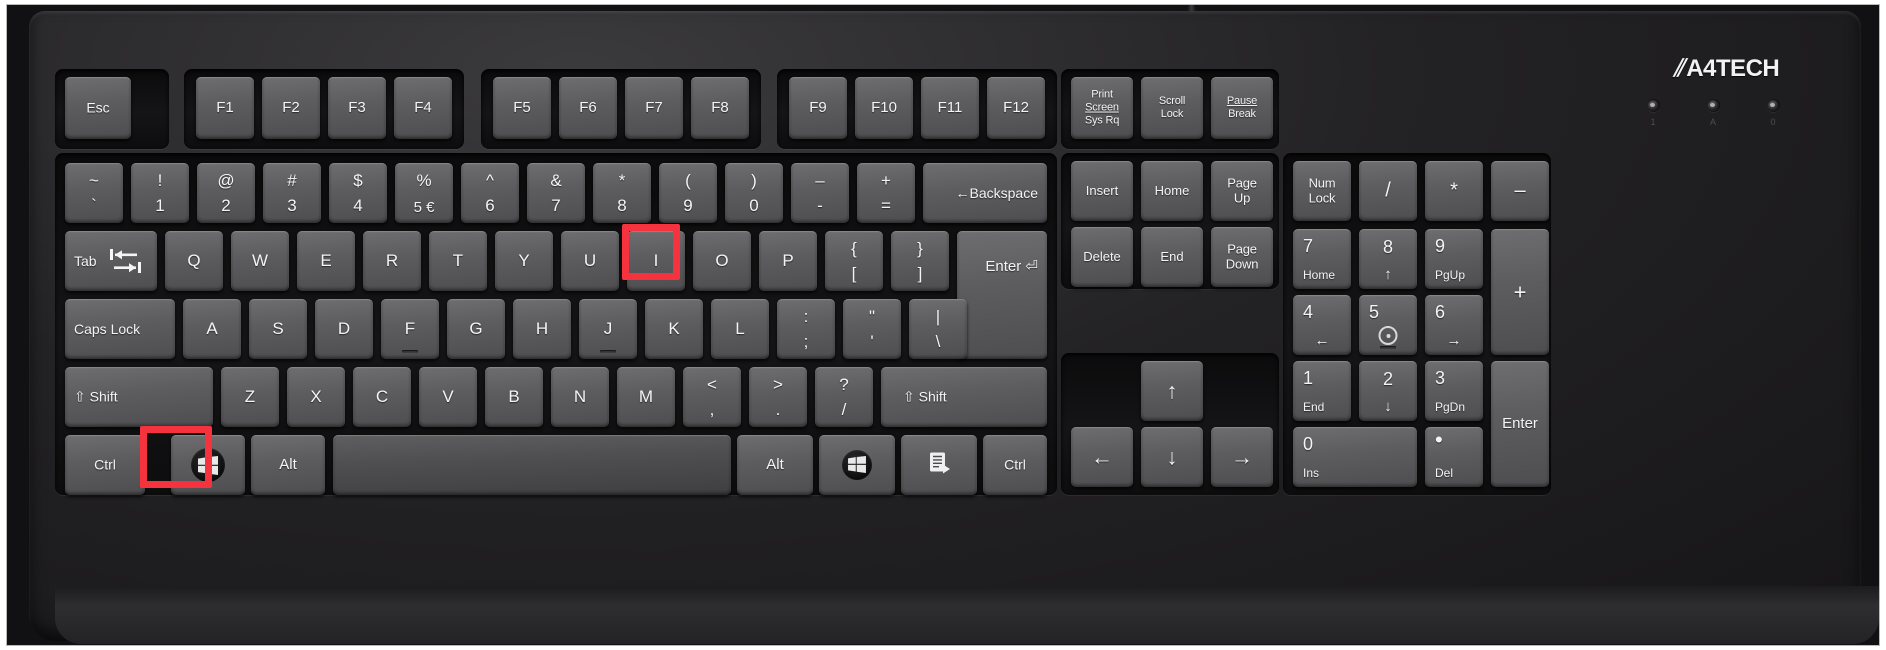  What do you see at coordinates (382, 397) in the screenshot?
I see `key-c: C` at bounding box center [382, 397].